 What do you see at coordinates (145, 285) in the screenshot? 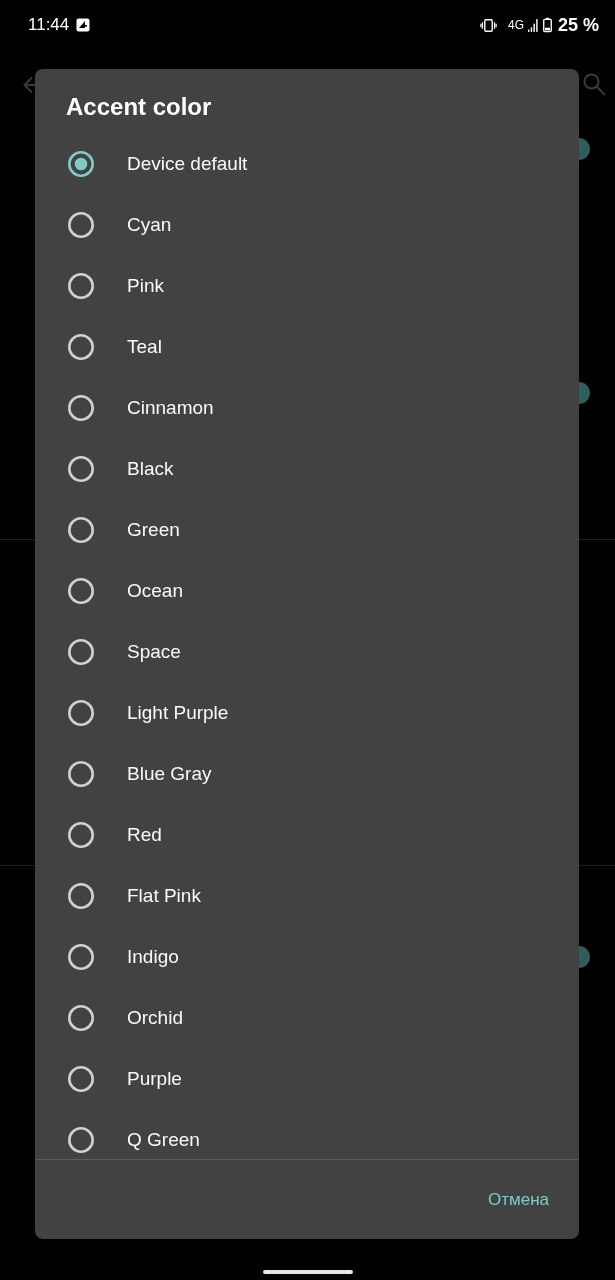
I see `option-label: Pink` at bounding box center [145, 285].